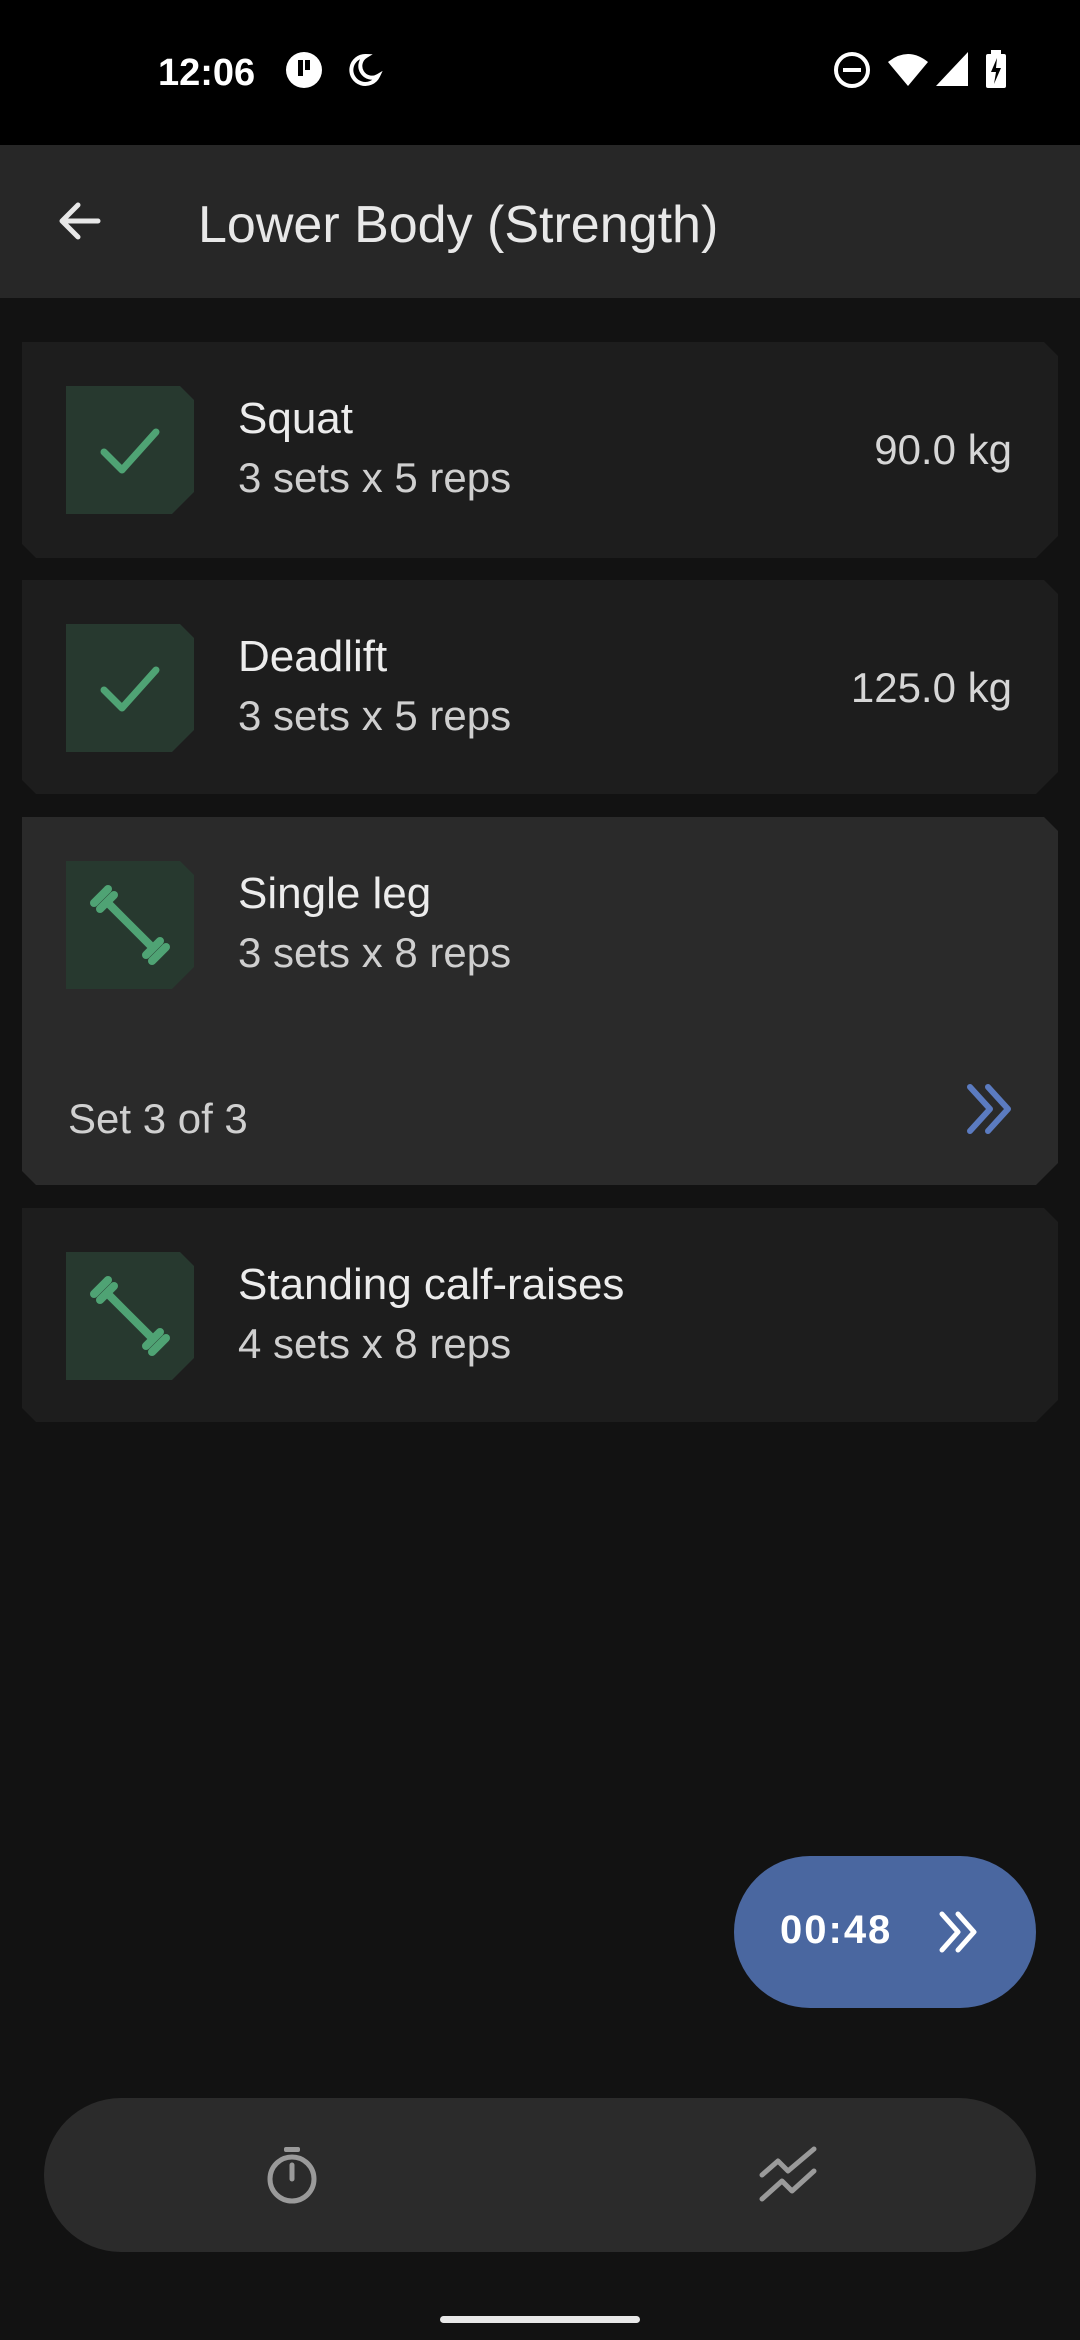  I want to click on status-bar: 12:06, so click(540, 72).